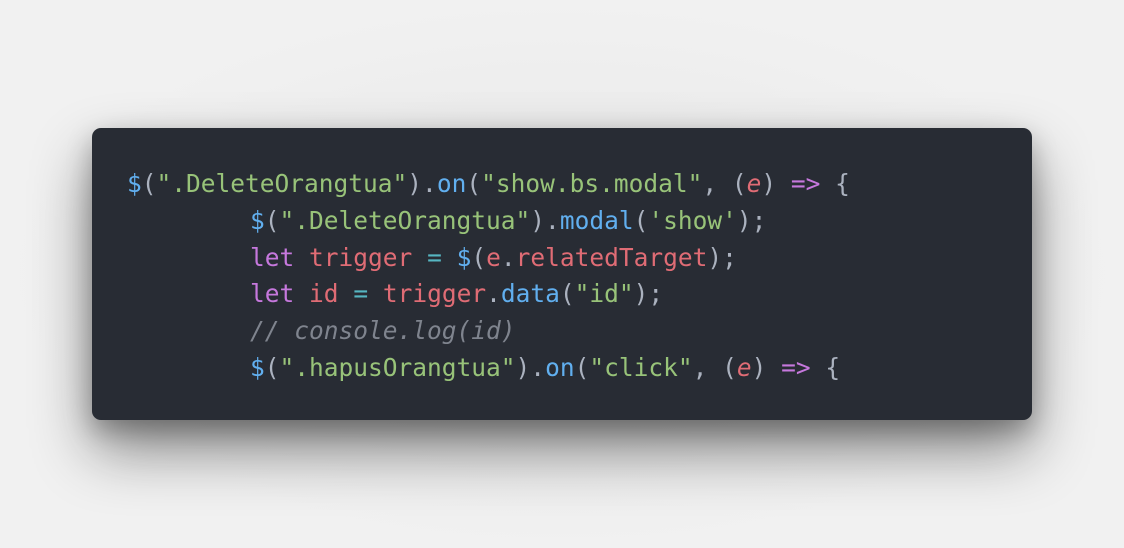  Describe the element at coordinates (397, 367) in the screenshot. I see `code-token: ".hapusOrangtua"` at that location.